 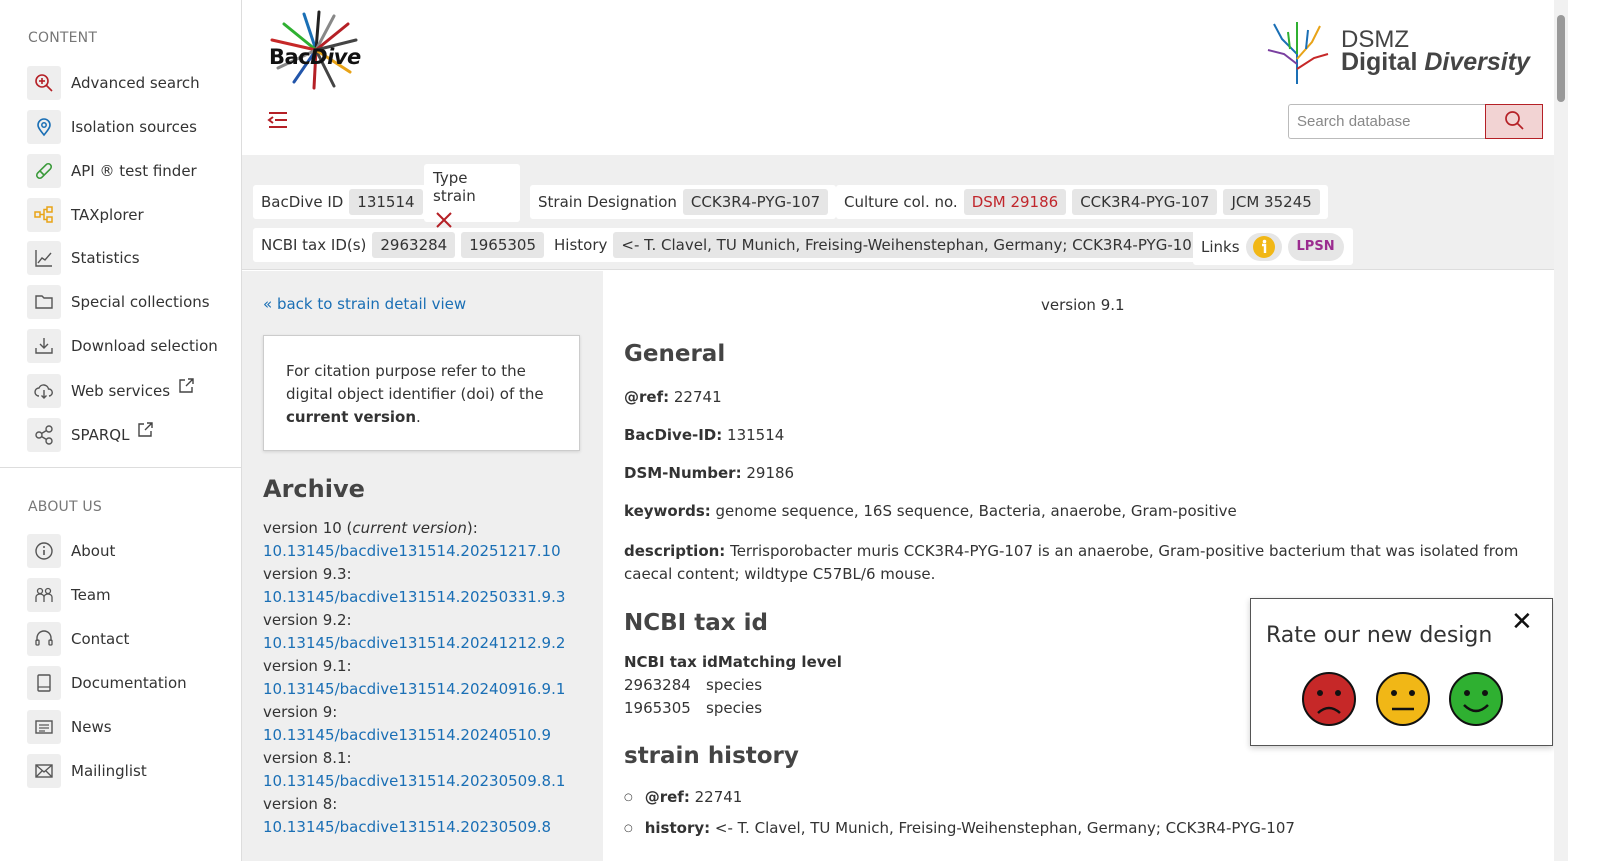 I want to click on type-strain-label: Type strain, so click(x=454, y=187).